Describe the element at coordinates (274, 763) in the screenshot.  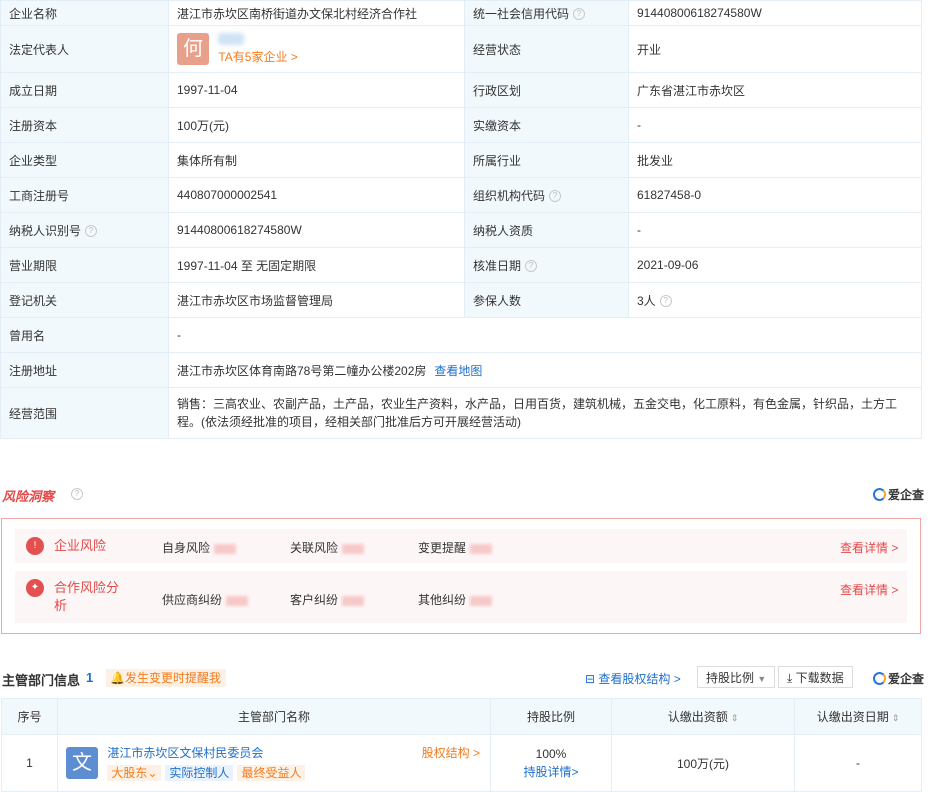
I see `row-name-cell: 文 湛江市赤坎区文保村民委员会 大股东⌄ 实际控制人 最终受益人 股权结构 >` at that location.